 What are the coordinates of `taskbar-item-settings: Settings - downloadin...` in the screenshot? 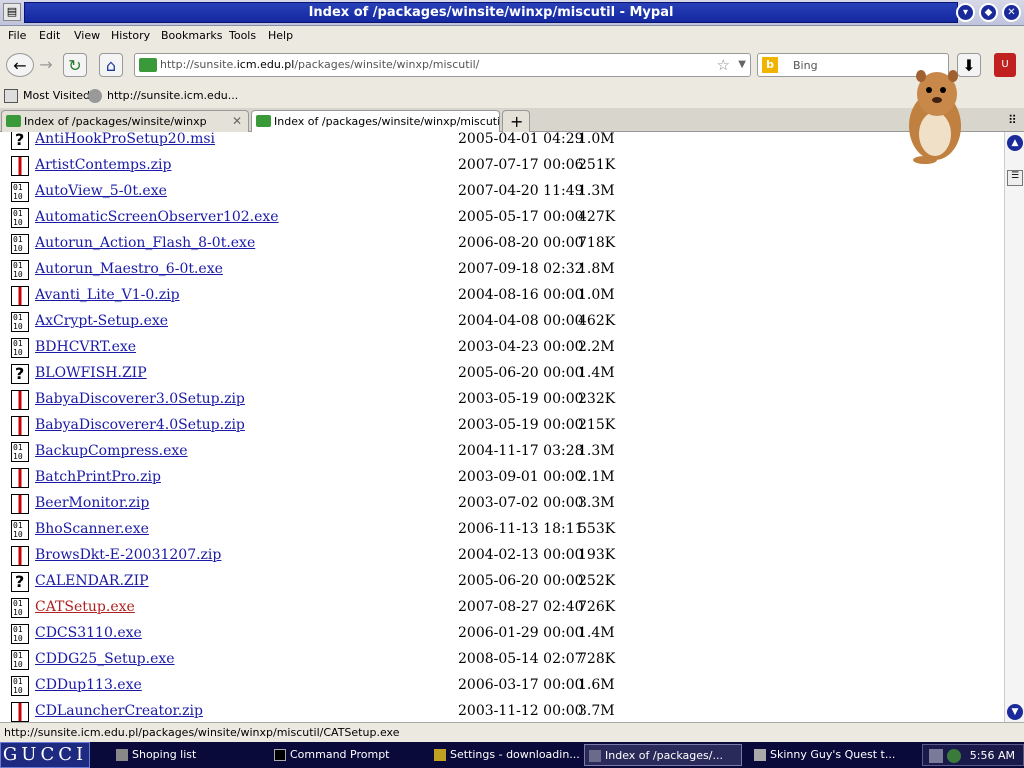 It's located at (505, 755).